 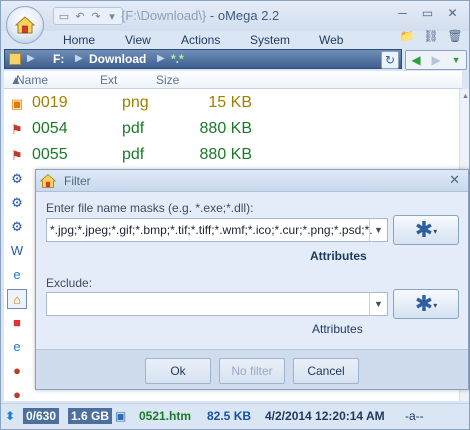 I want to click on forward-icon: ▶, so click(x=436, y=60).